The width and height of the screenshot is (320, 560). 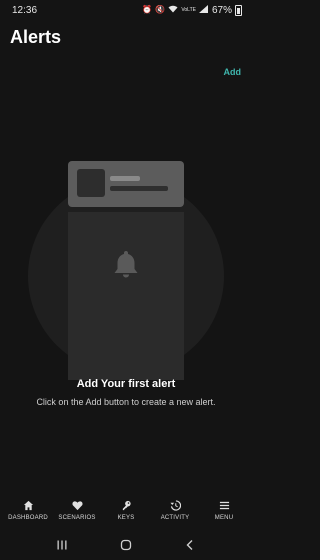 I want to click on back-icon, so click(x=189, y=545).